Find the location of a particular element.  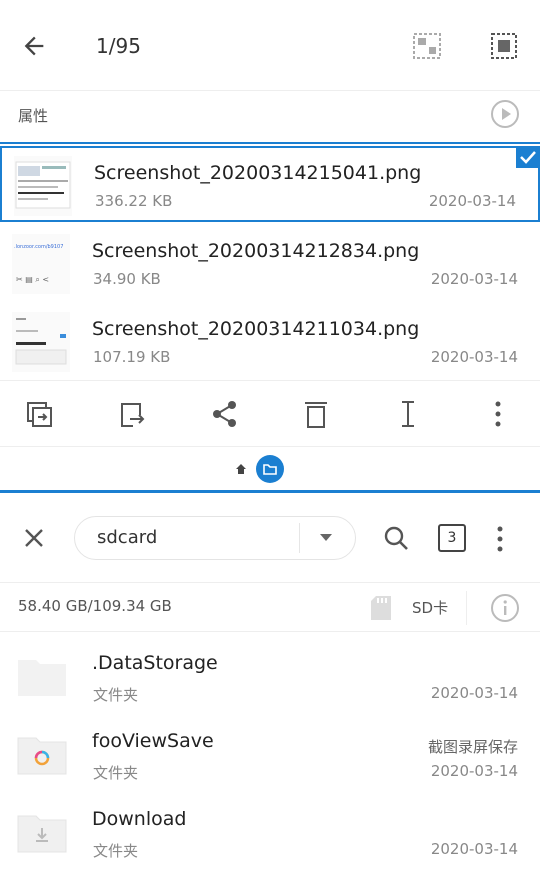

copy-to-icon is located at coordinates (40, 415).